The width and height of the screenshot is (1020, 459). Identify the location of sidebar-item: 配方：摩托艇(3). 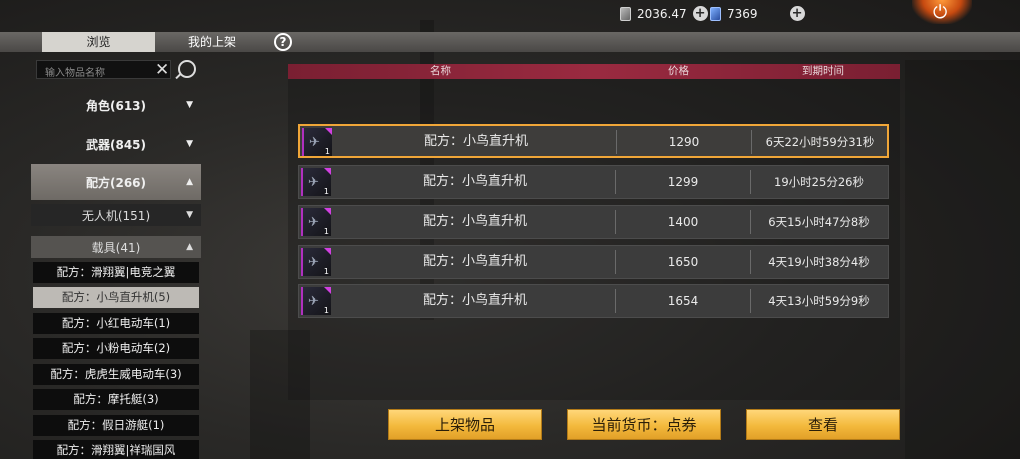
(116, 399).